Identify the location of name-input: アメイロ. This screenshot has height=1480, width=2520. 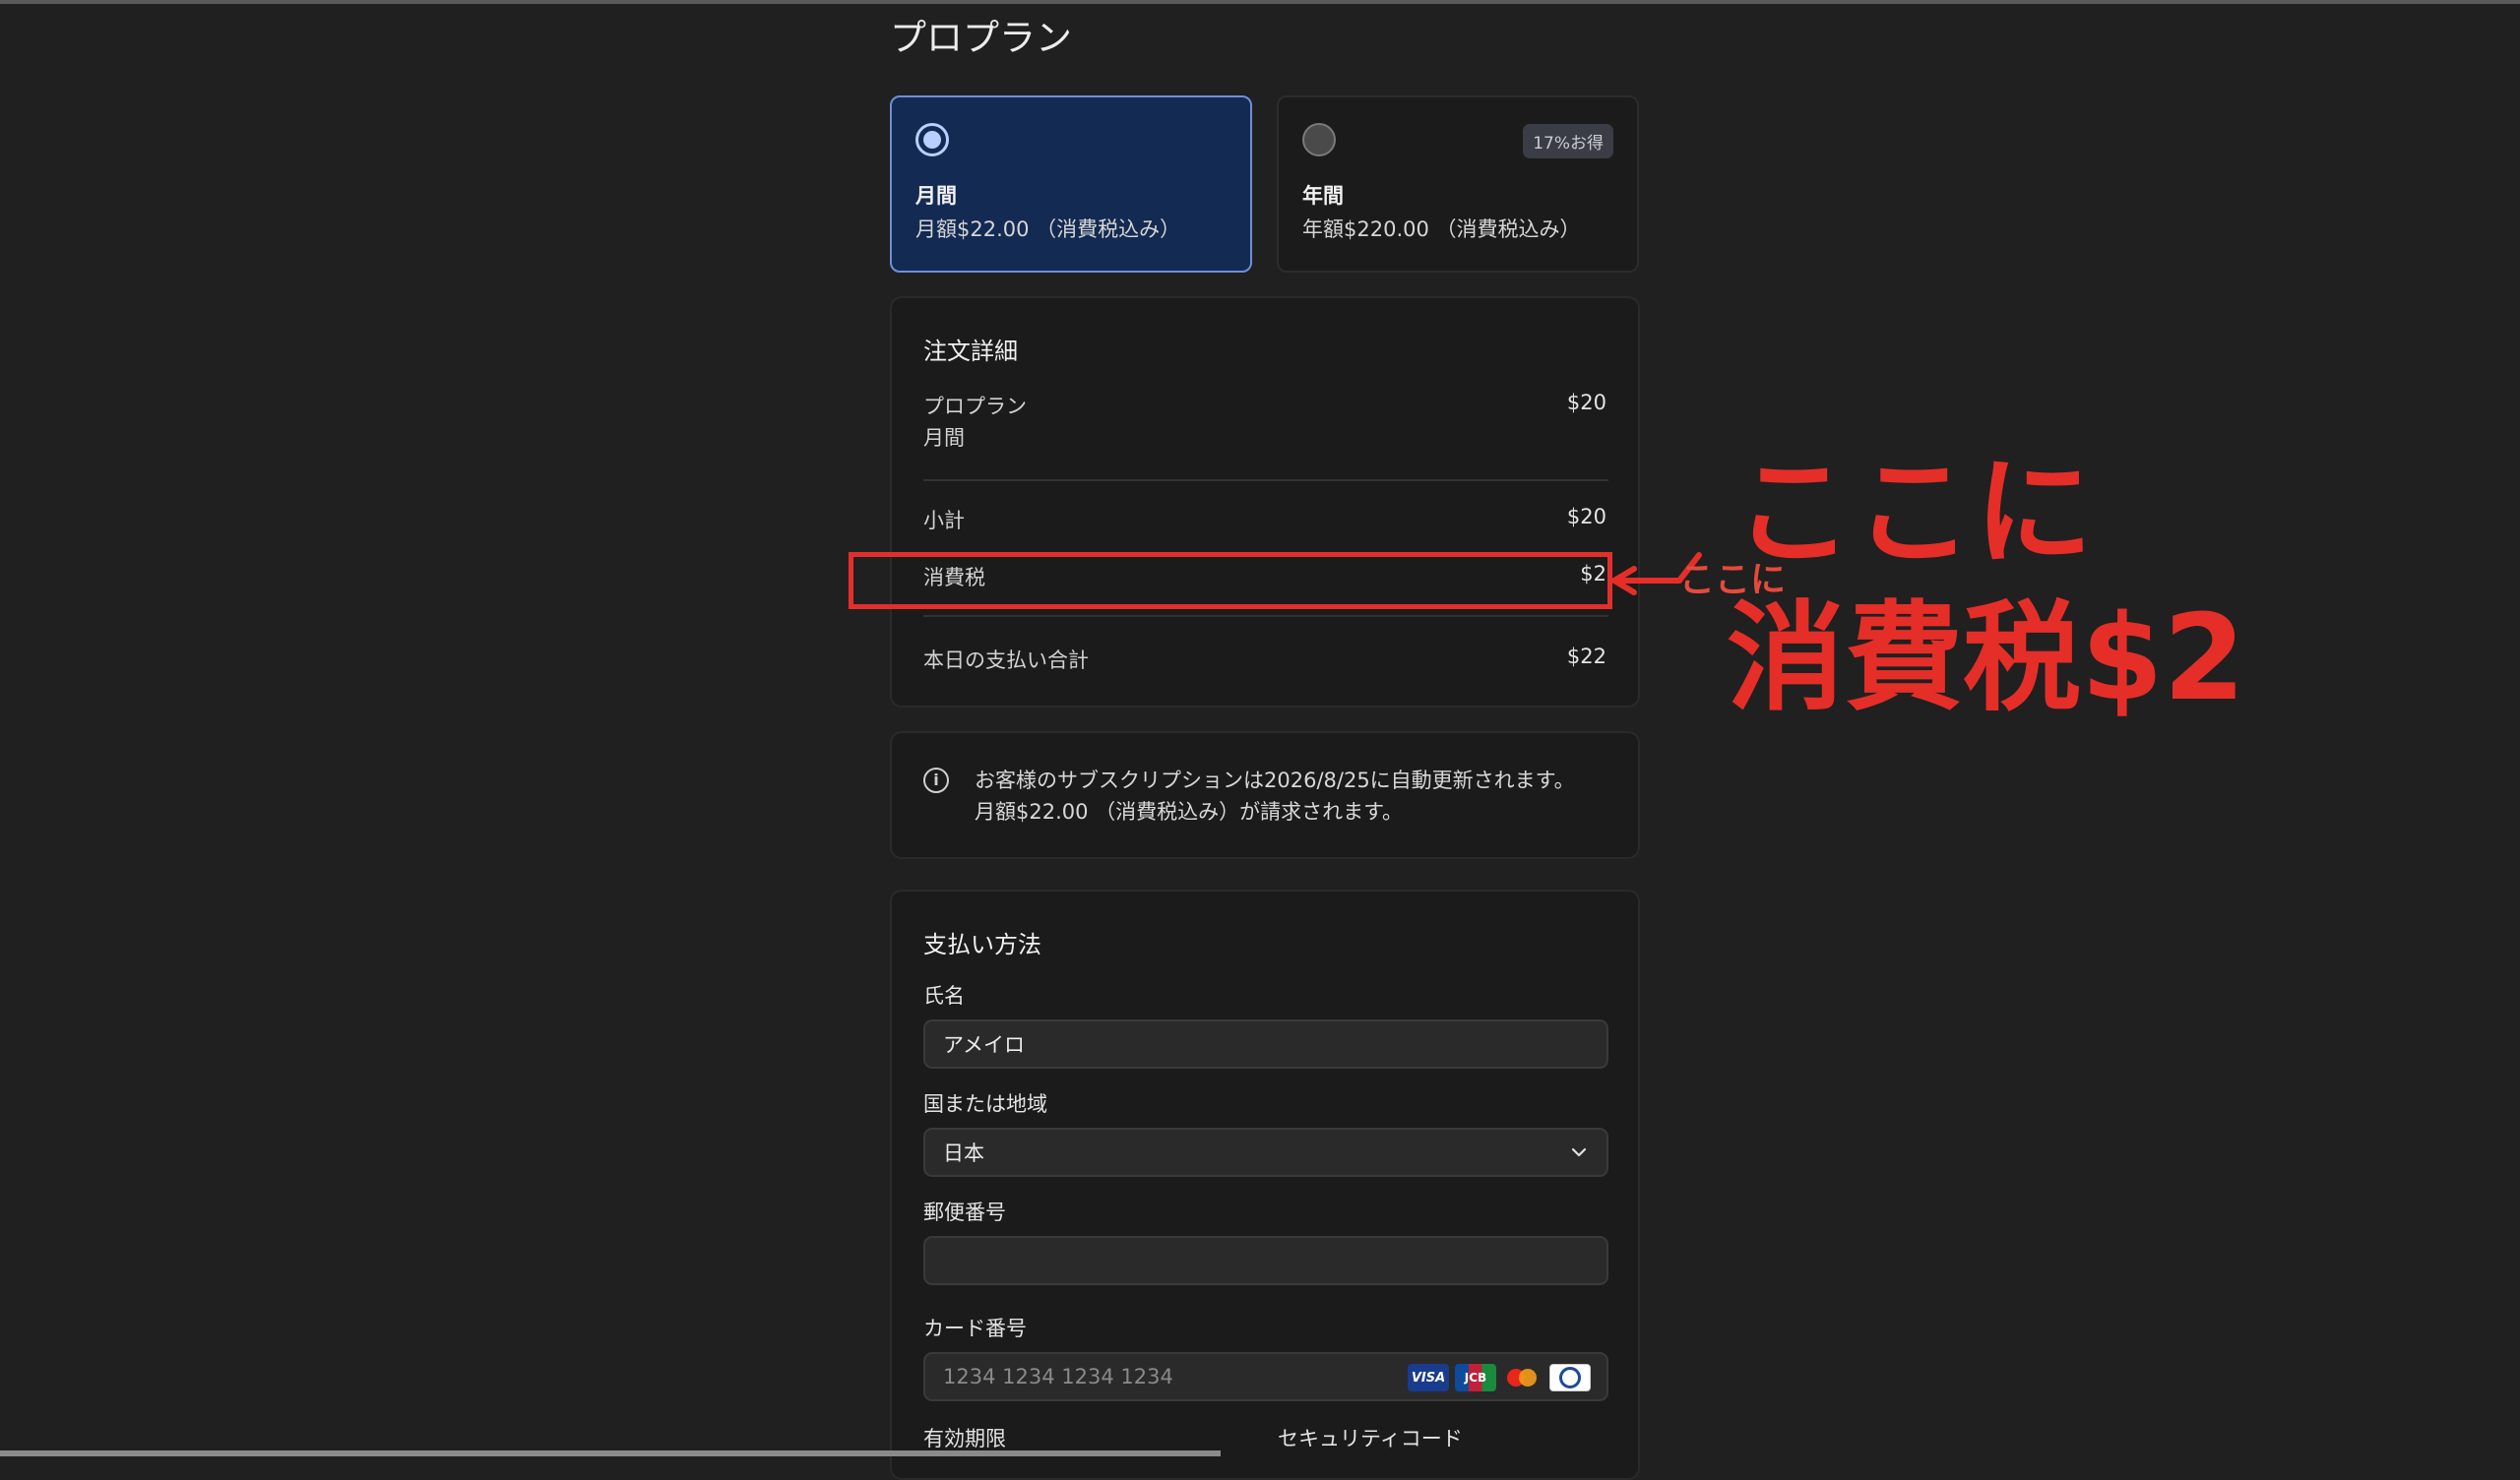
(1265, 1044).